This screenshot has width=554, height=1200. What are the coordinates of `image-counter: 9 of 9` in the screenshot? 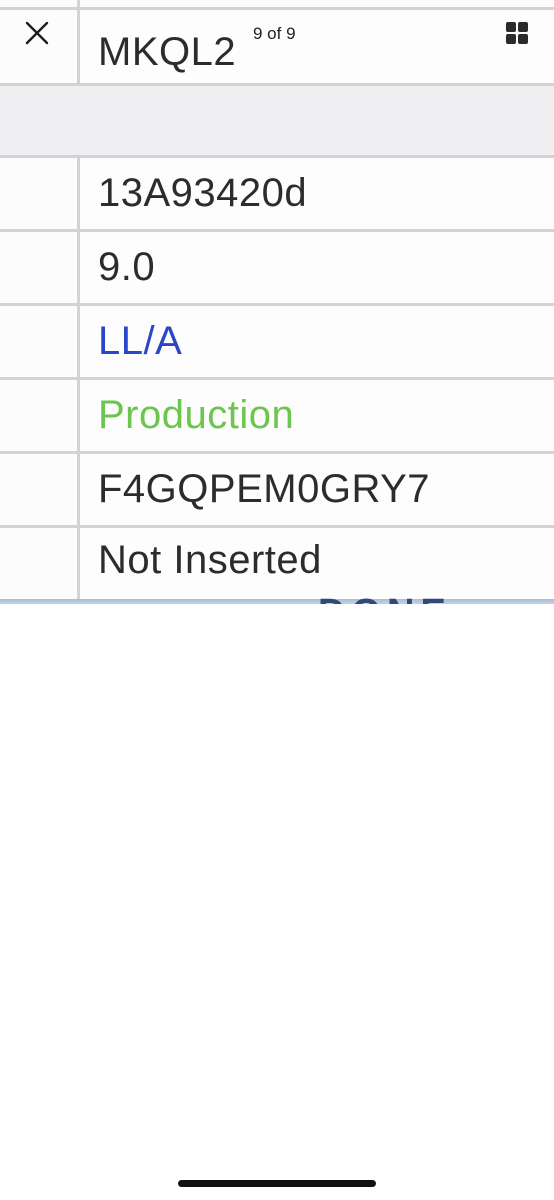 It's located at (274, 33).